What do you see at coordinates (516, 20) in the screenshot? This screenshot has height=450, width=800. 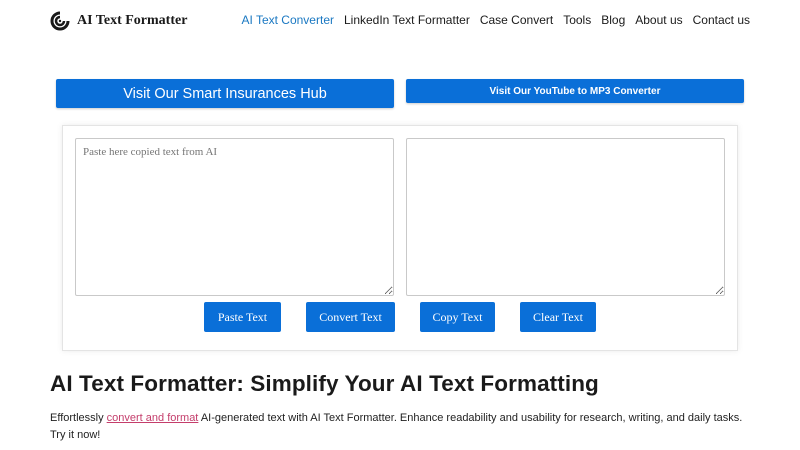 I see `nav-case-convert: Case Convert` at bounding box center [516, 20].